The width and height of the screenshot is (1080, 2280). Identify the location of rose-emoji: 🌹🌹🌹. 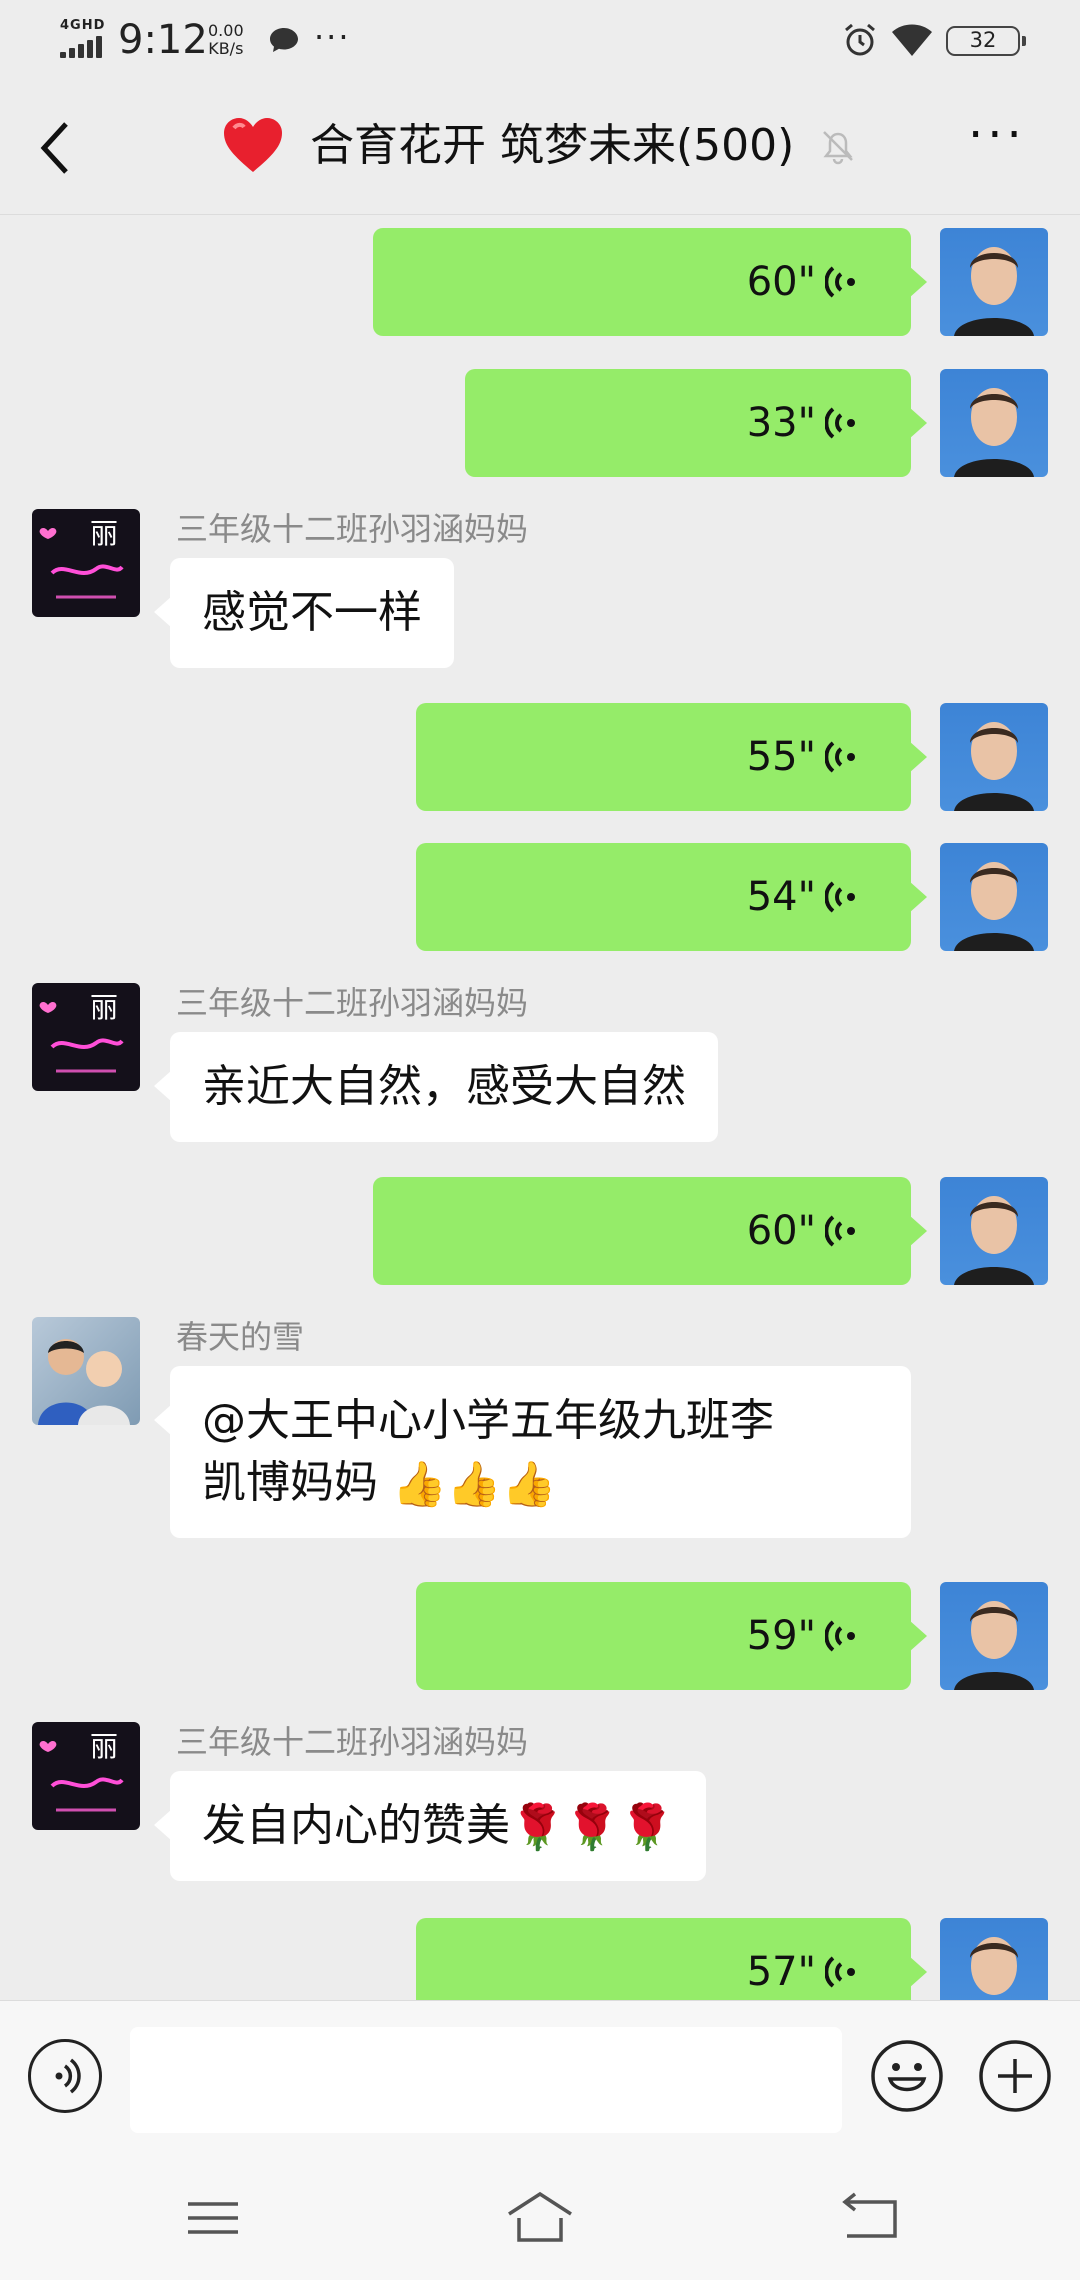
(592, 1827).